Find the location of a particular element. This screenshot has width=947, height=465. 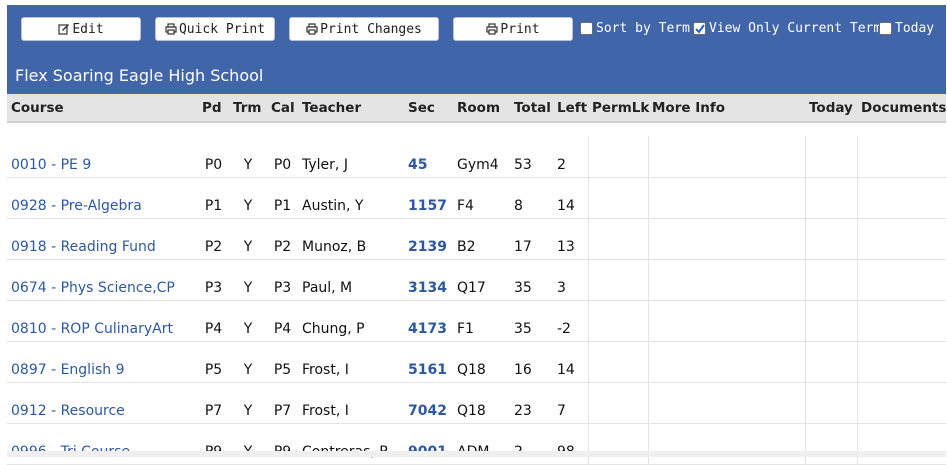

col-header-more-info: More Info is located at coordinates (726, 108).